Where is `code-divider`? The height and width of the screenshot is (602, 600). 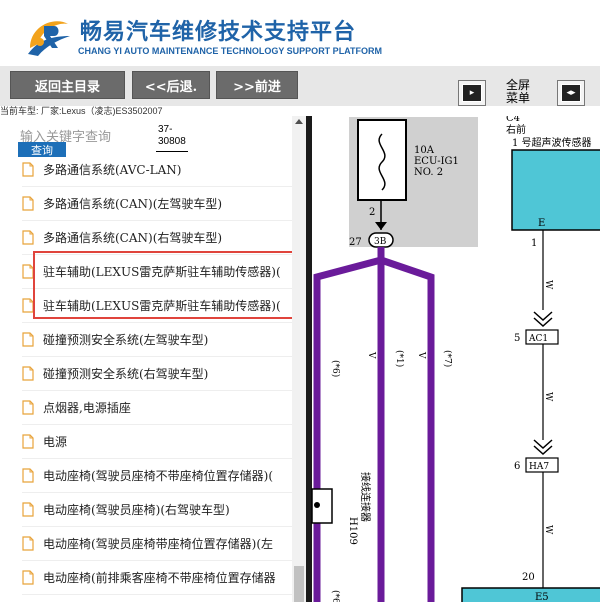 code-divider is located at coordinates (172, 151).